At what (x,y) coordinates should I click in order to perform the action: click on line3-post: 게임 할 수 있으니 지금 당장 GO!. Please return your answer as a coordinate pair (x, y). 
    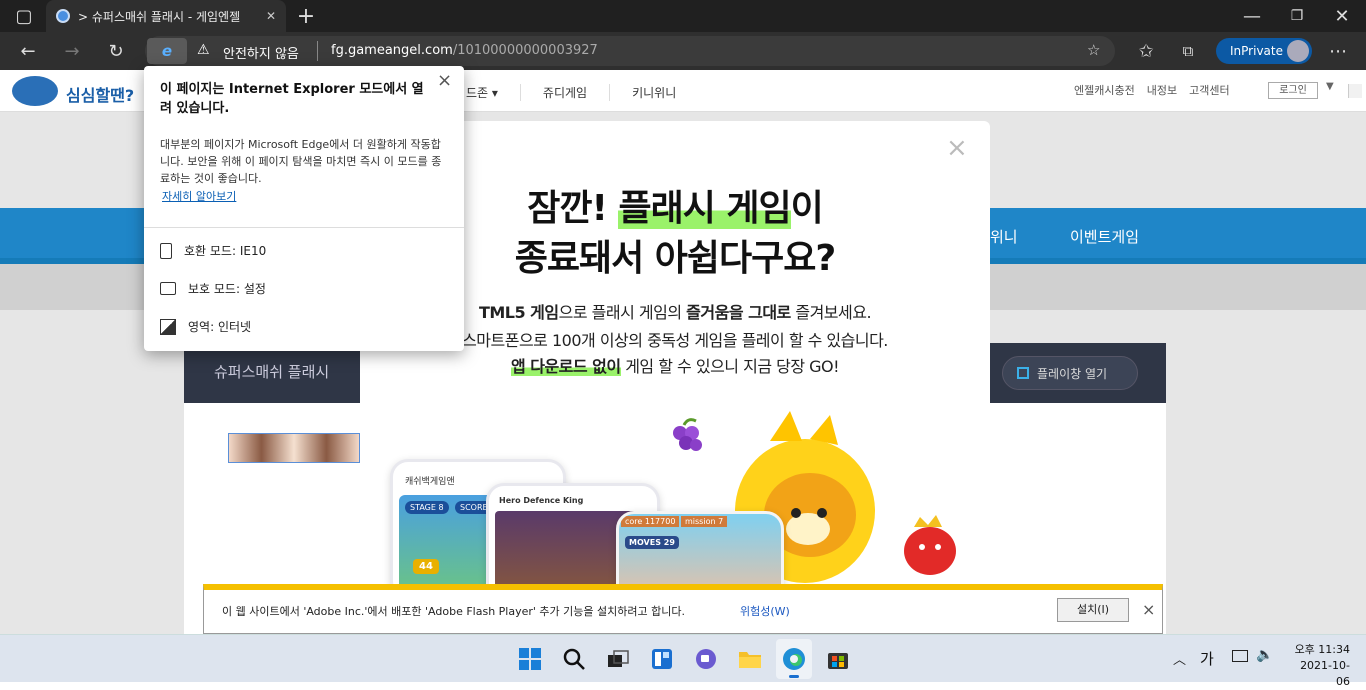
    Looking at the image, I should click on (730, 366).